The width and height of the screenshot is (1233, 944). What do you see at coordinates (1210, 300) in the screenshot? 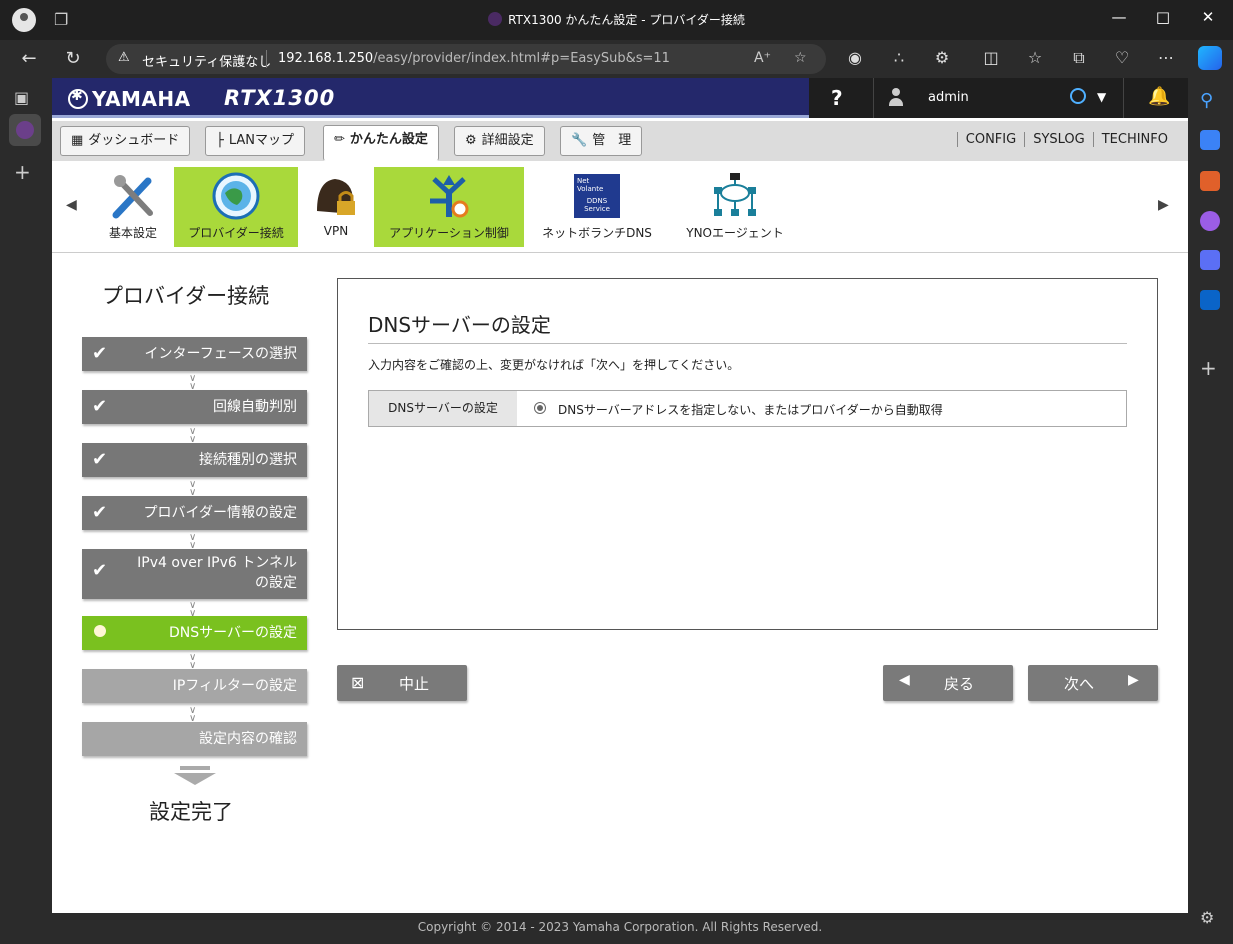
I see `outlook-icon` at bounding box center [1210, 300].